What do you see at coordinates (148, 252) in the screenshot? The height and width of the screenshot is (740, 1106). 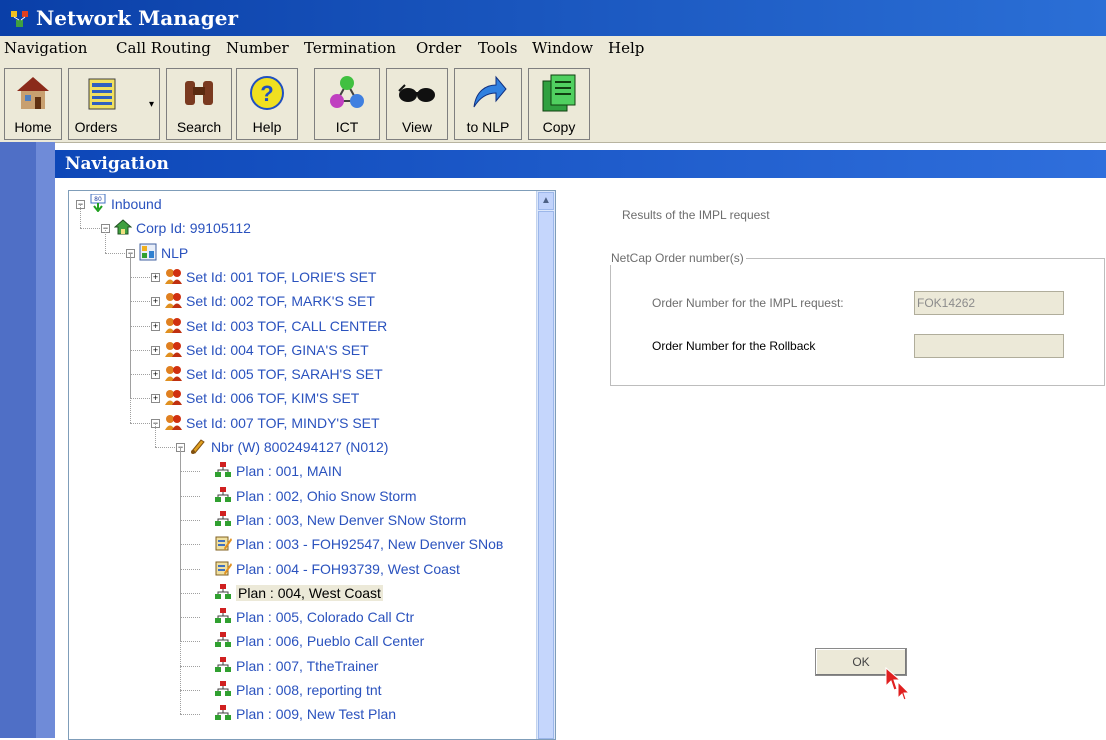 I see `nlp-icon` at bounding box center [148, 252].